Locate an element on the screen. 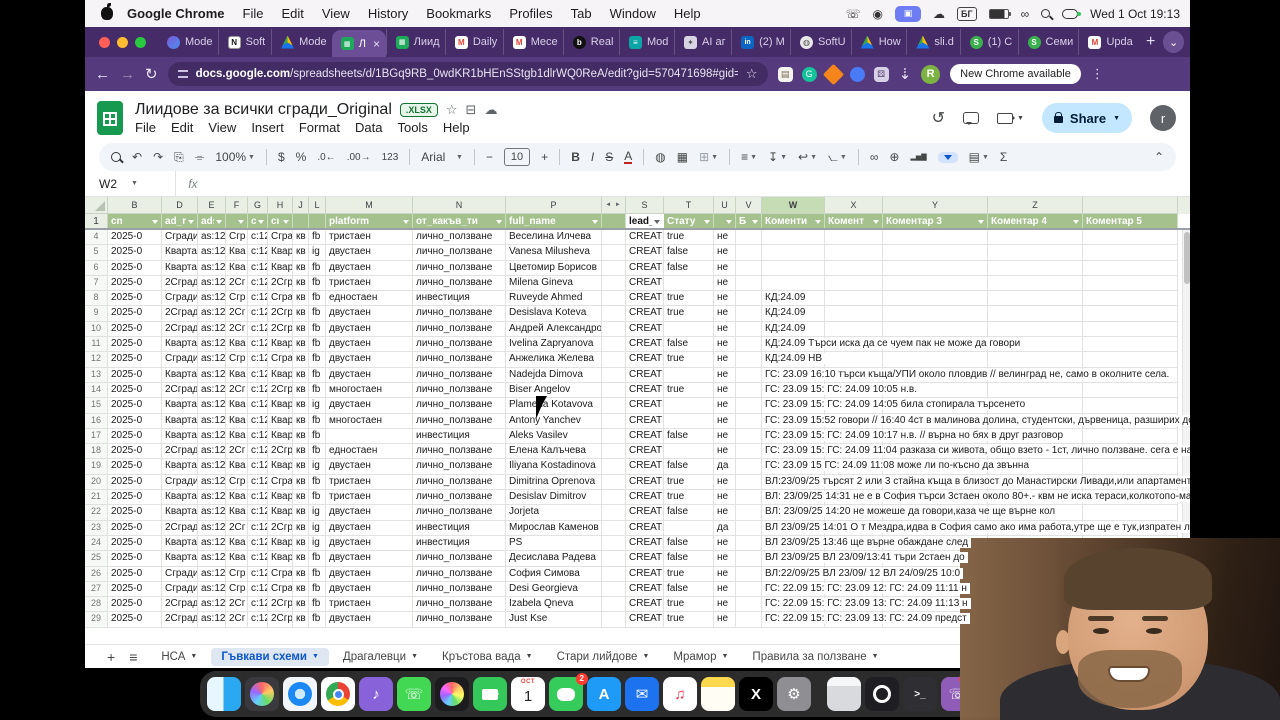 This screenshot has width=1280, height=720. increase-decimal-button: .00→ is located at coordinates (359, 157).